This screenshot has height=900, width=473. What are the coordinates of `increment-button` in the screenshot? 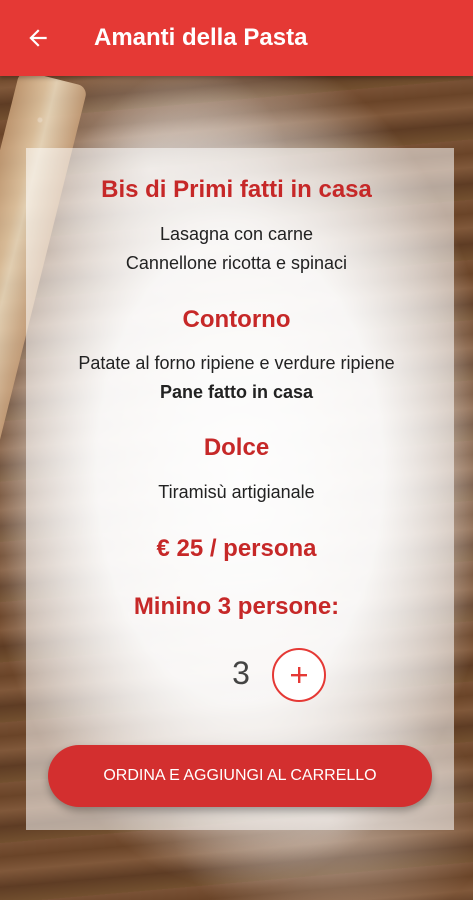 It's located at (299, 675).